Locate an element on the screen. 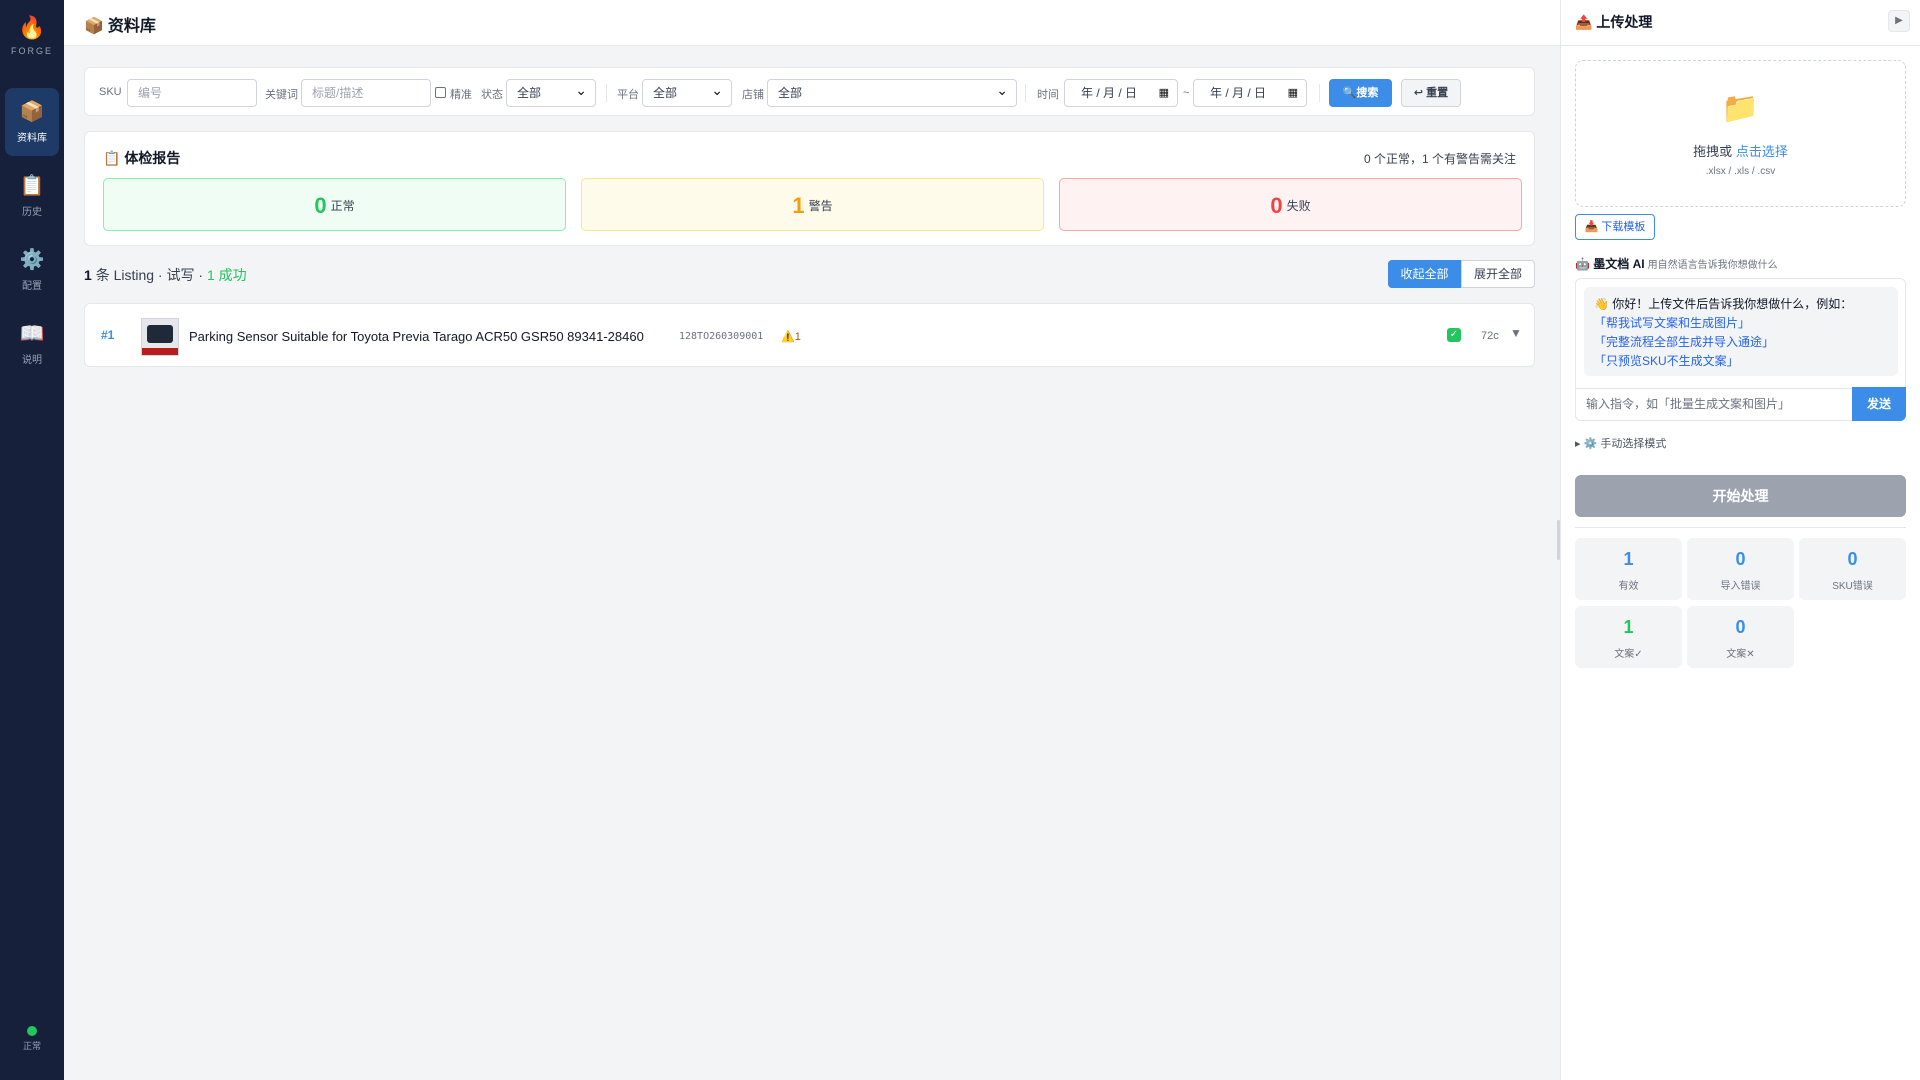 The width and height of the screenshot is (1920, 1080). sidebar: 🔥 FORGE 📦 资料库 📋 历史 ⚙️ 配置 📖 说明 正常 is located at coordinates (32, 540).